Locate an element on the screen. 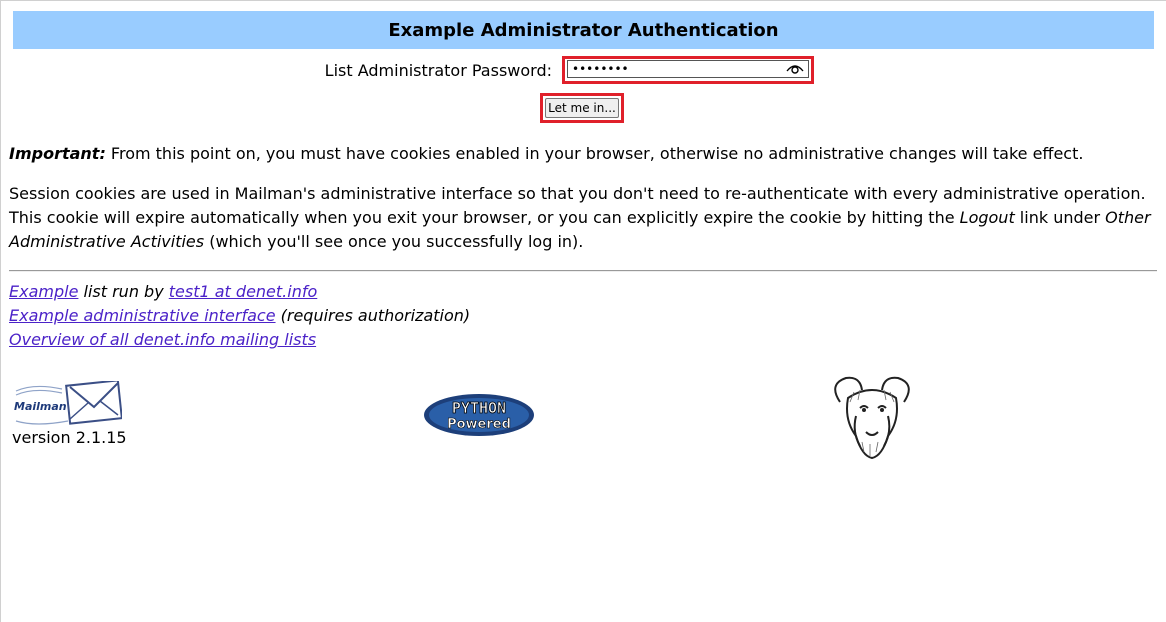  requires-auth-text: (requires authorization) is located at coordinates (373, 315).